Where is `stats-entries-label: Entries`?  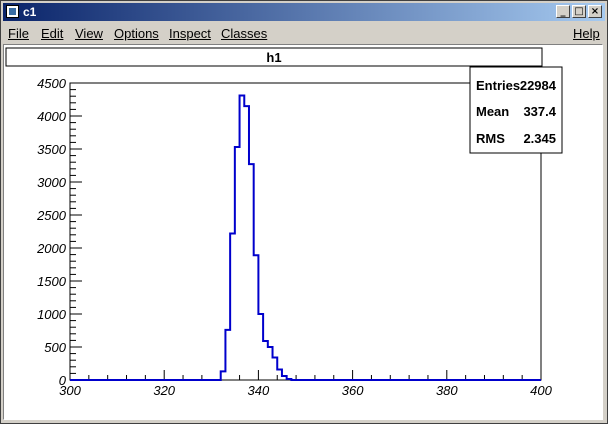
stats-entries-label: Entries is located at coordinates (498, 85).